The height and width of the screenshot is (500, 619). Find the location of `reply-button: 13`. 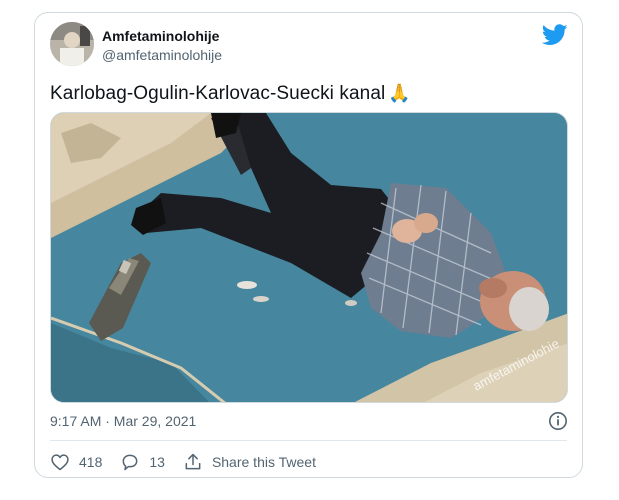

reply-button: 13 is located at coordinates (142, 462).